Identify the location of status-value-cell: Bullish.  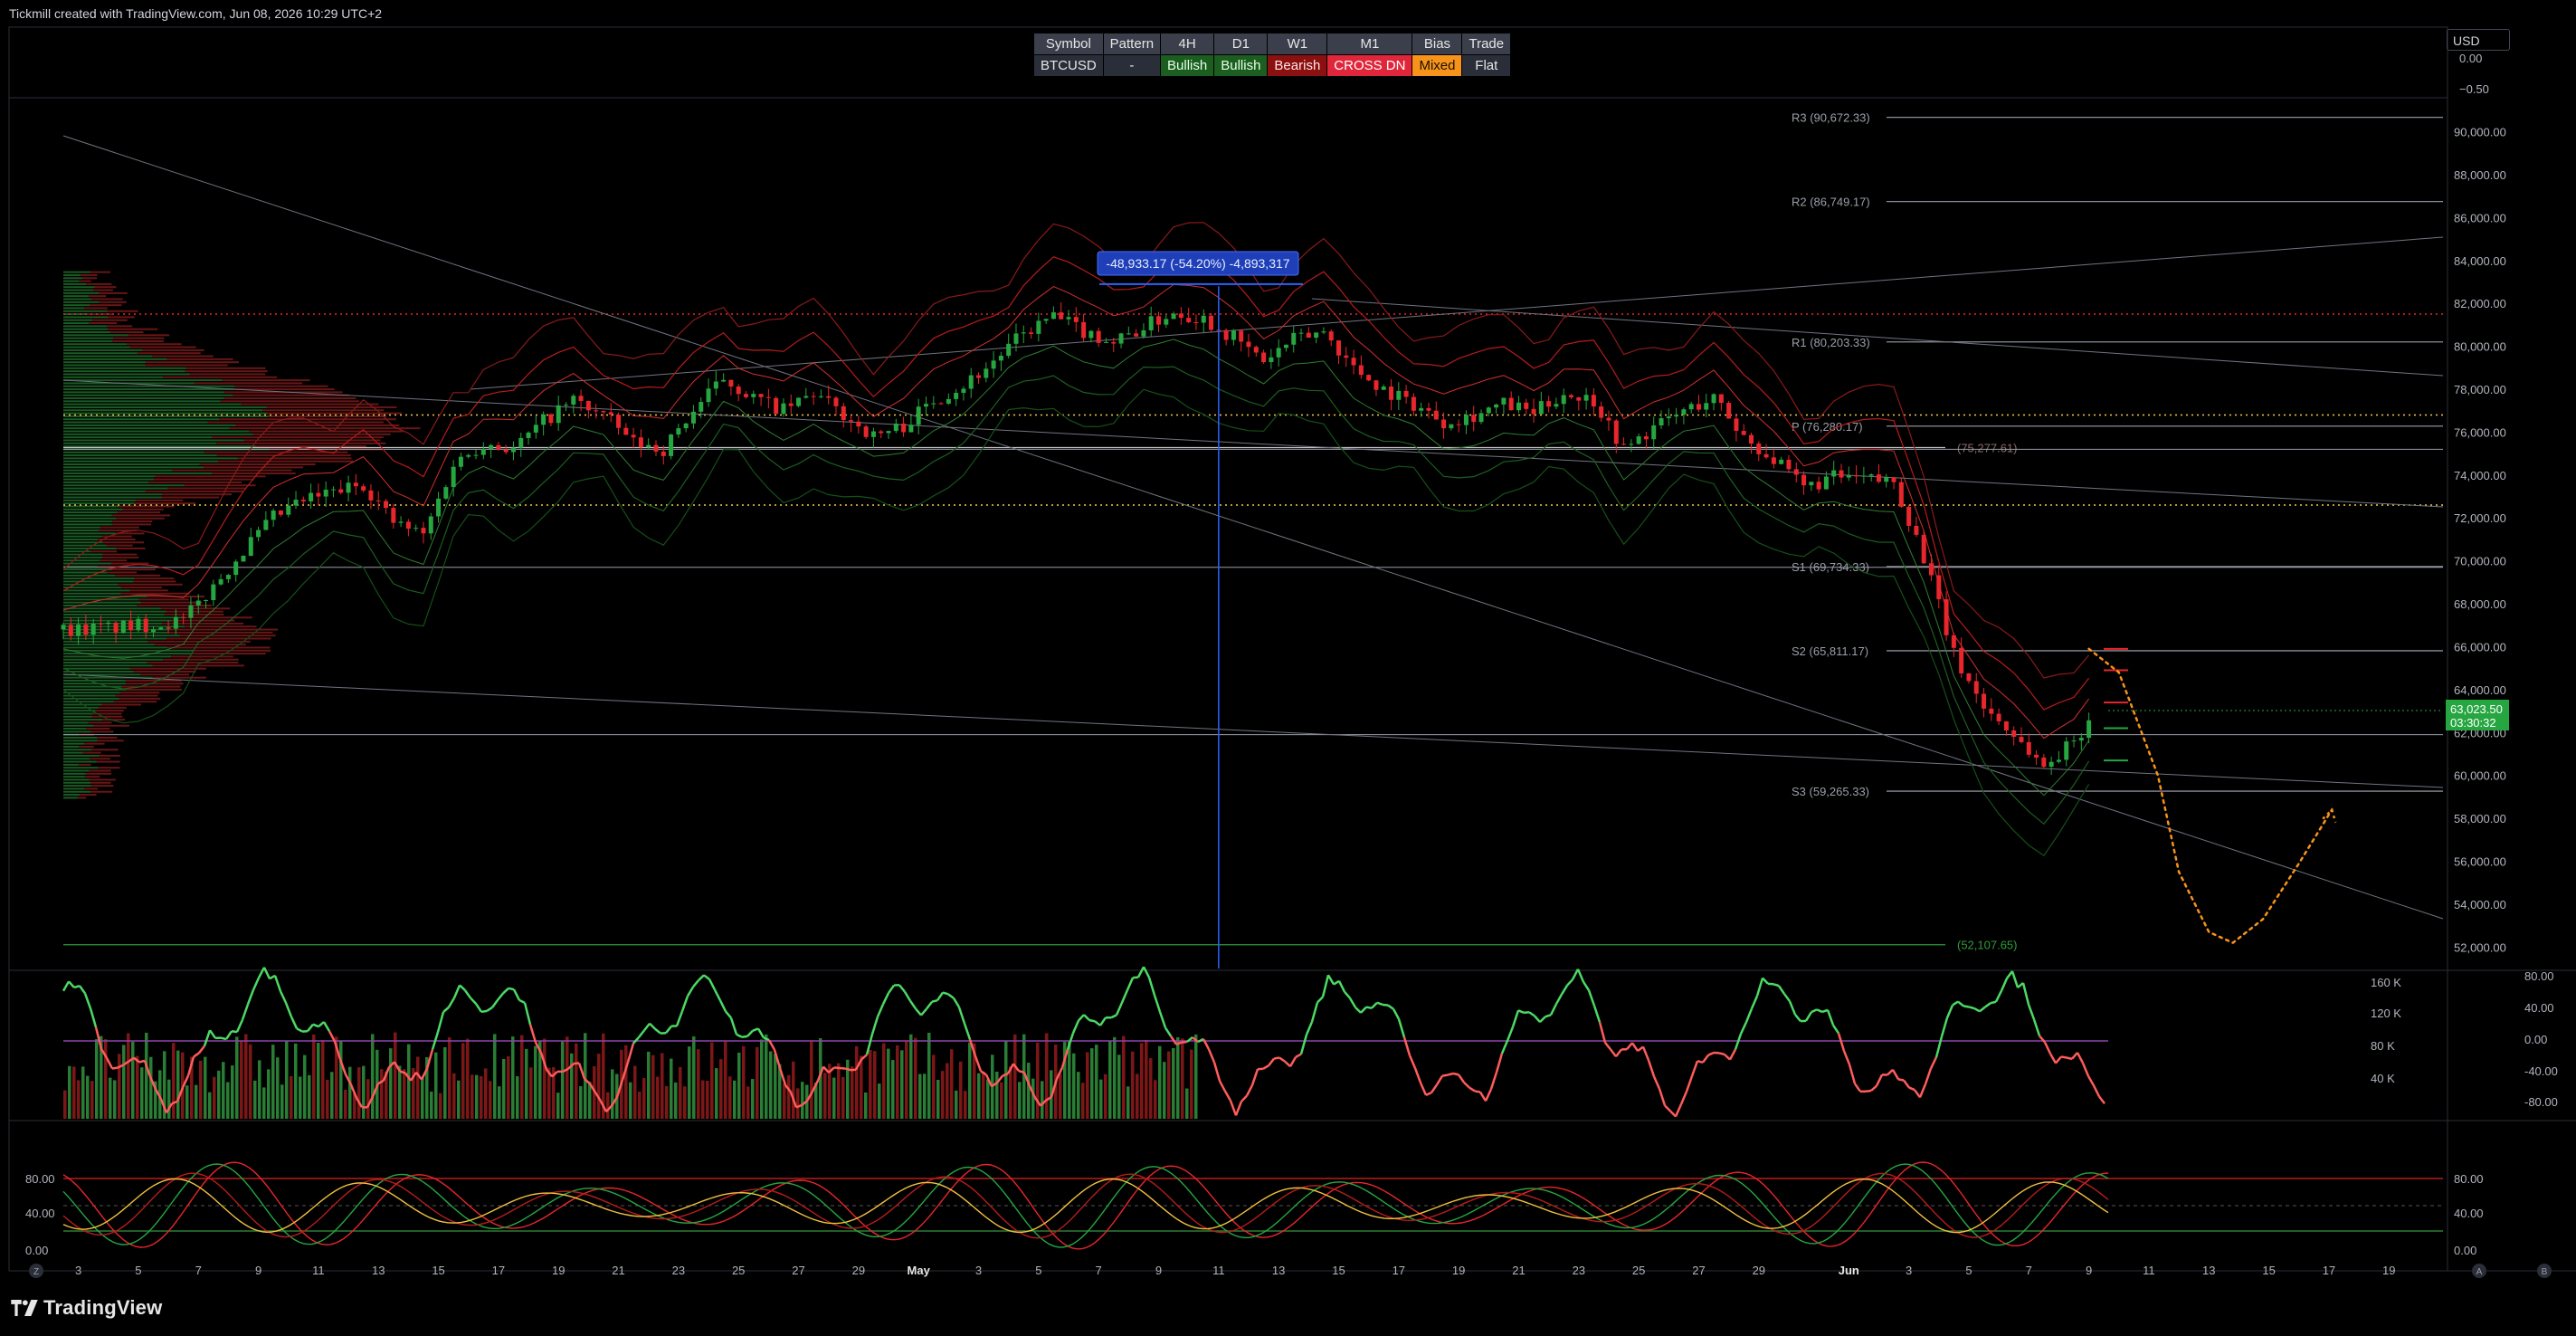
(1241, 65).